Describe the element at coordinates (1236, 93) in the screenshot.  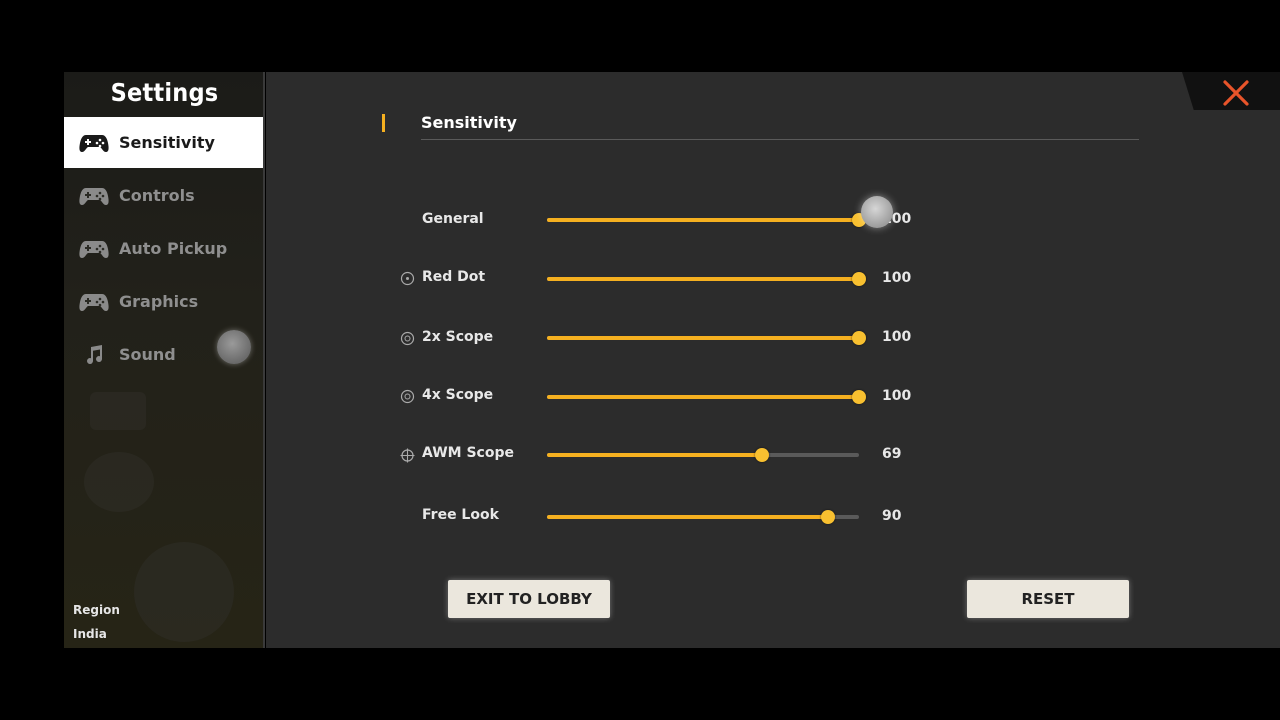
I see `close-icon` at that location.